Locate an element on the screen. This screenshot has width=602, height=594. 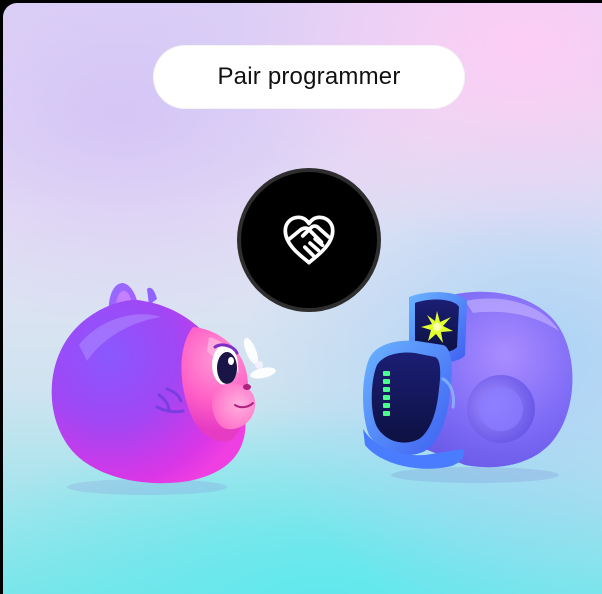
heart-handshake-icon is located at coordinates (309, 240).